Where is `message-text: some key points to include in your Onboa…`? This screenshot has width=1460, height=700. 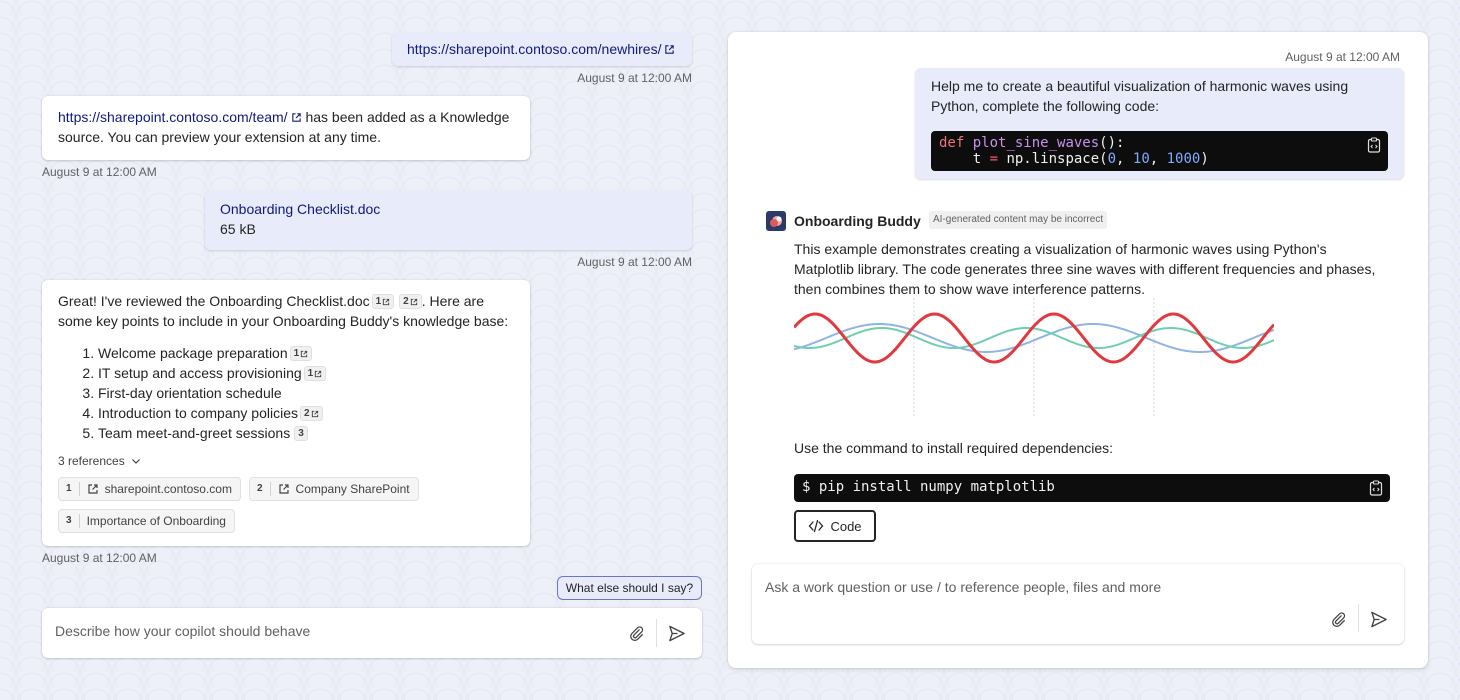 message-text: some key points to include in your Onboa… is located at coordinates (283, 321).